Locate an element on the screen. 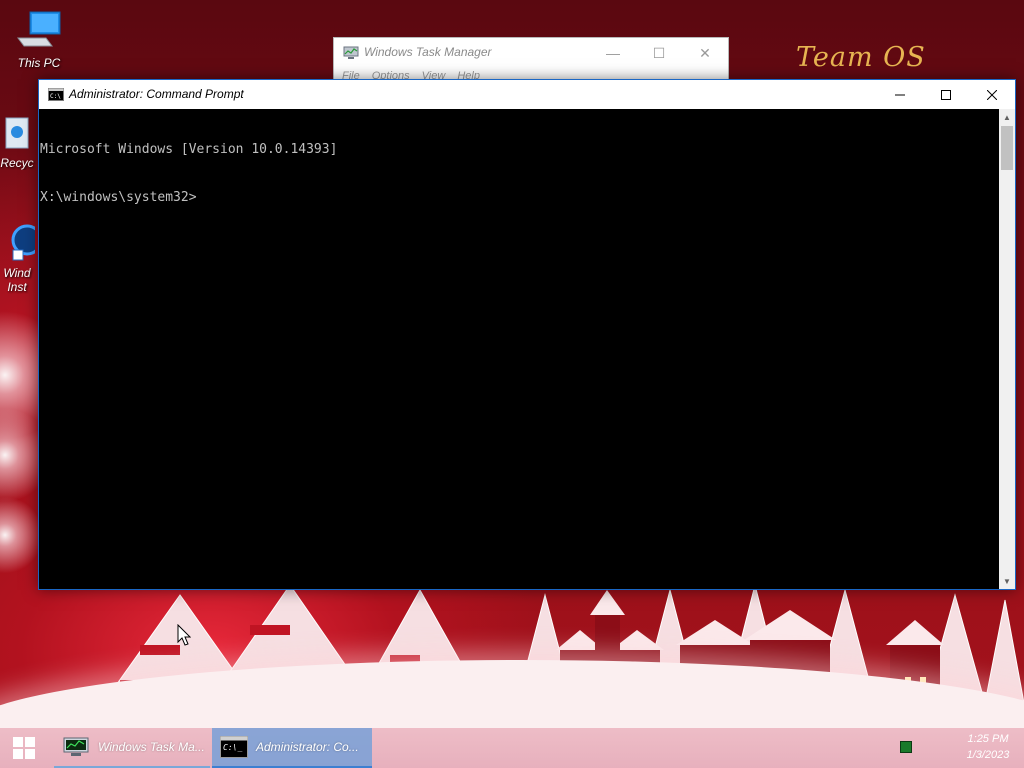 The height and width of the screenshot is (768, 1024). minimize-icon is located at coordinates (900, 94).